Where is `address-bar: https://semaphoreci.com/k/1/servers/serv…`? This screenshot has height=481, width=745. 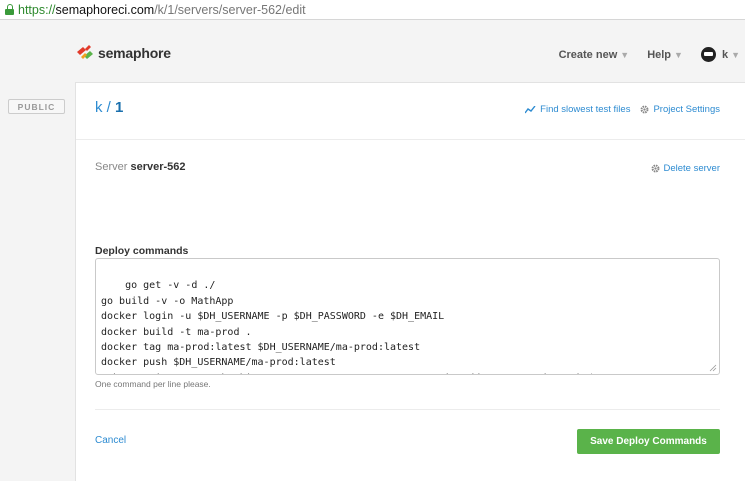
address-bar: https://semaphoreci.com/k/1/servers/serv… is located at coordinates (372, 10).